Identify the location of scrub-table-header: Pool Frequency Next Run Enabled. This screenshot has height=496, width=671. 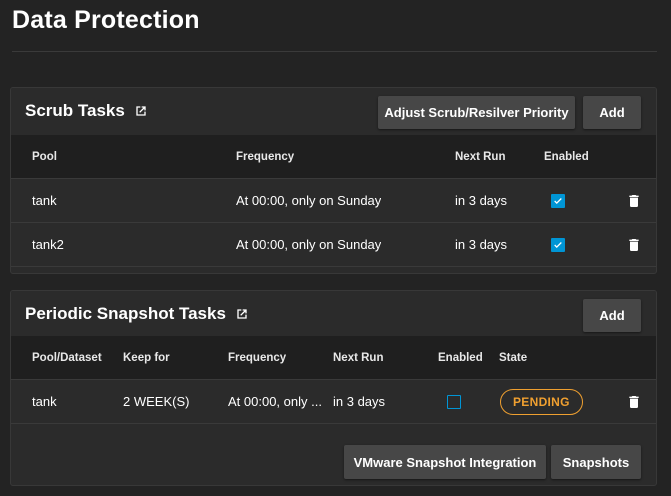
(333, 157).